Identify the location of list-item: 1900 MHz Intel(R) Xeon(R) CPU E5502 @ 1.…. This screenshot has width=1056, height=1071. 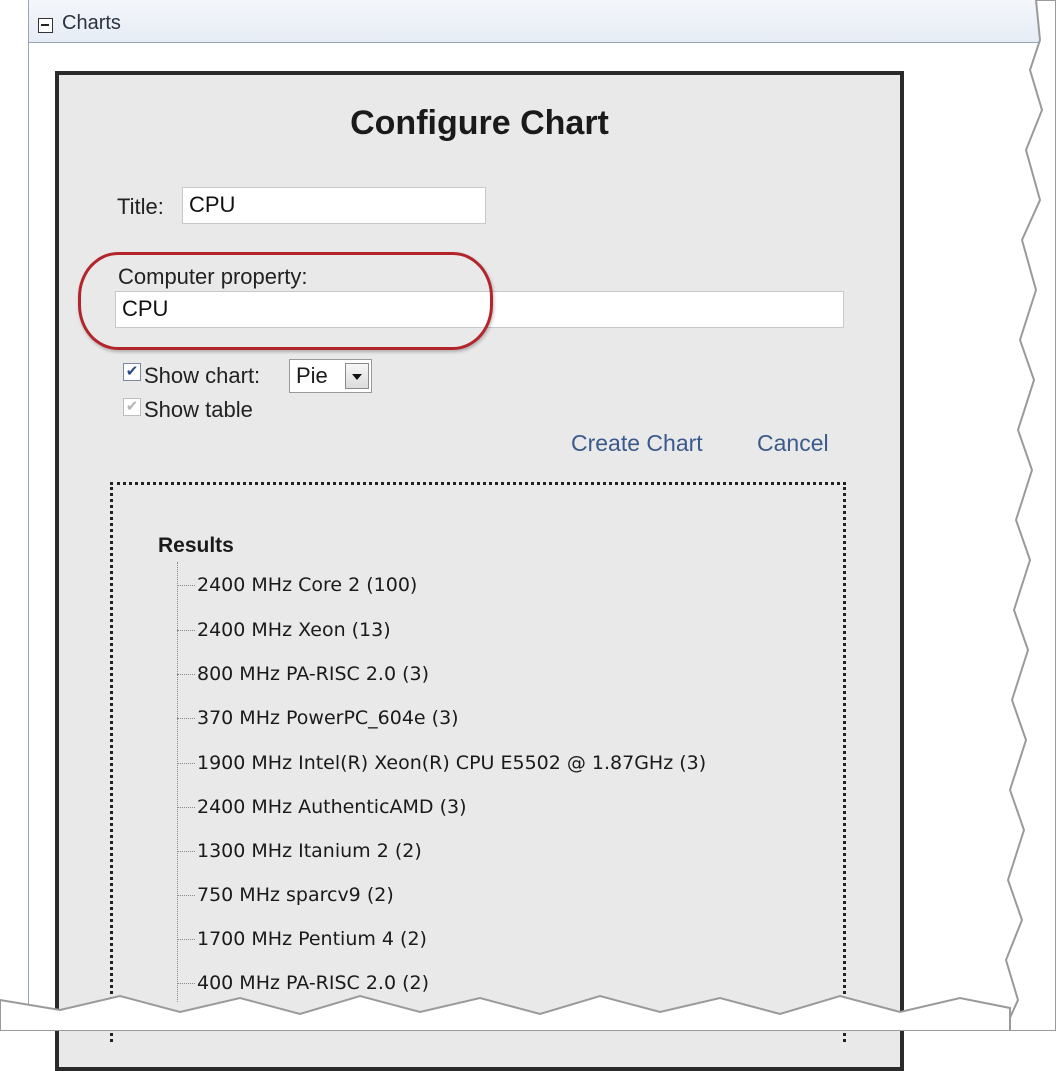
(441, 763).